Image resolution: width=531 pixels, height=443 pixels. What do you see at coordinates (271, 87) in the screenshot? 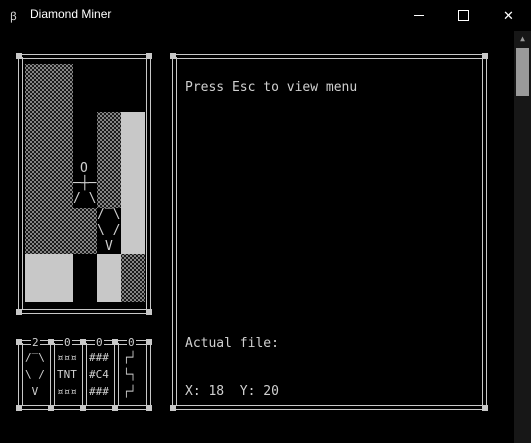
I see `menu-hint: Press Esc to view menu` at bounding box center [271, 87].